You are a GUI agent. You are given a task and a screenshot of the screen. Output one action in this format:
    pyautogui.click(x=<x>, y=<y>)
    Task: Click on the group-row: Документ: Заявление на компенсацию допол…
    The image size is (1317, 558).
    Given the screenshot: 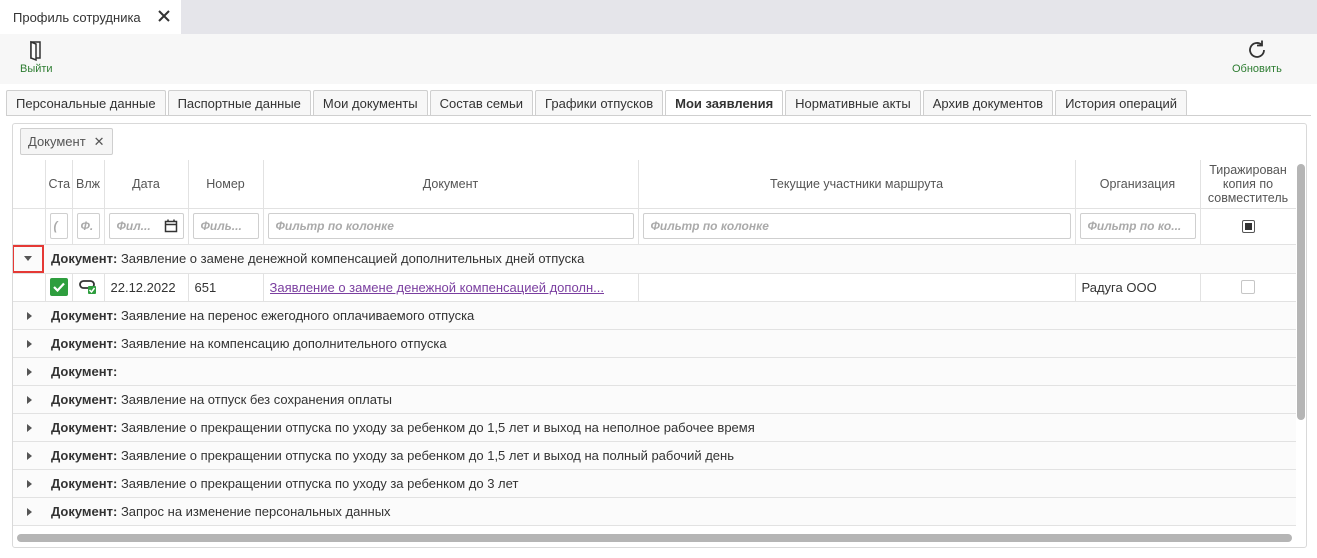 What is the action you would take?
    pyautogui.click(x=654, y=343)
    